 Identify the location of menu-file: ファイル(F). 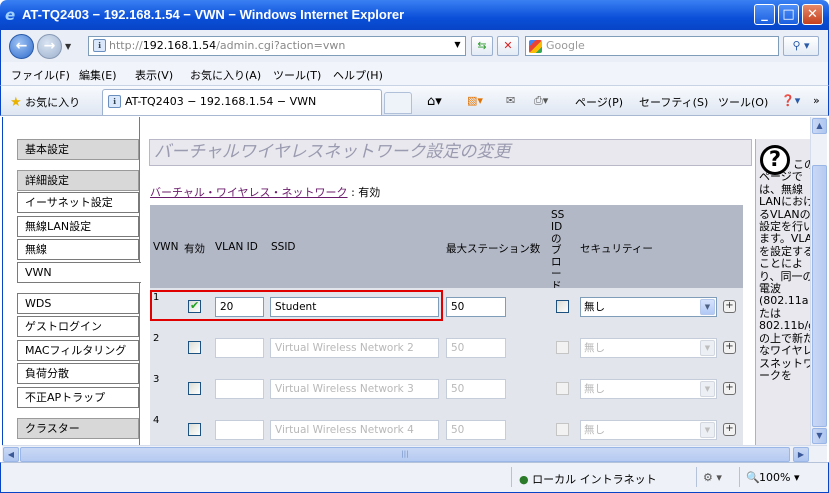
(40, 75).